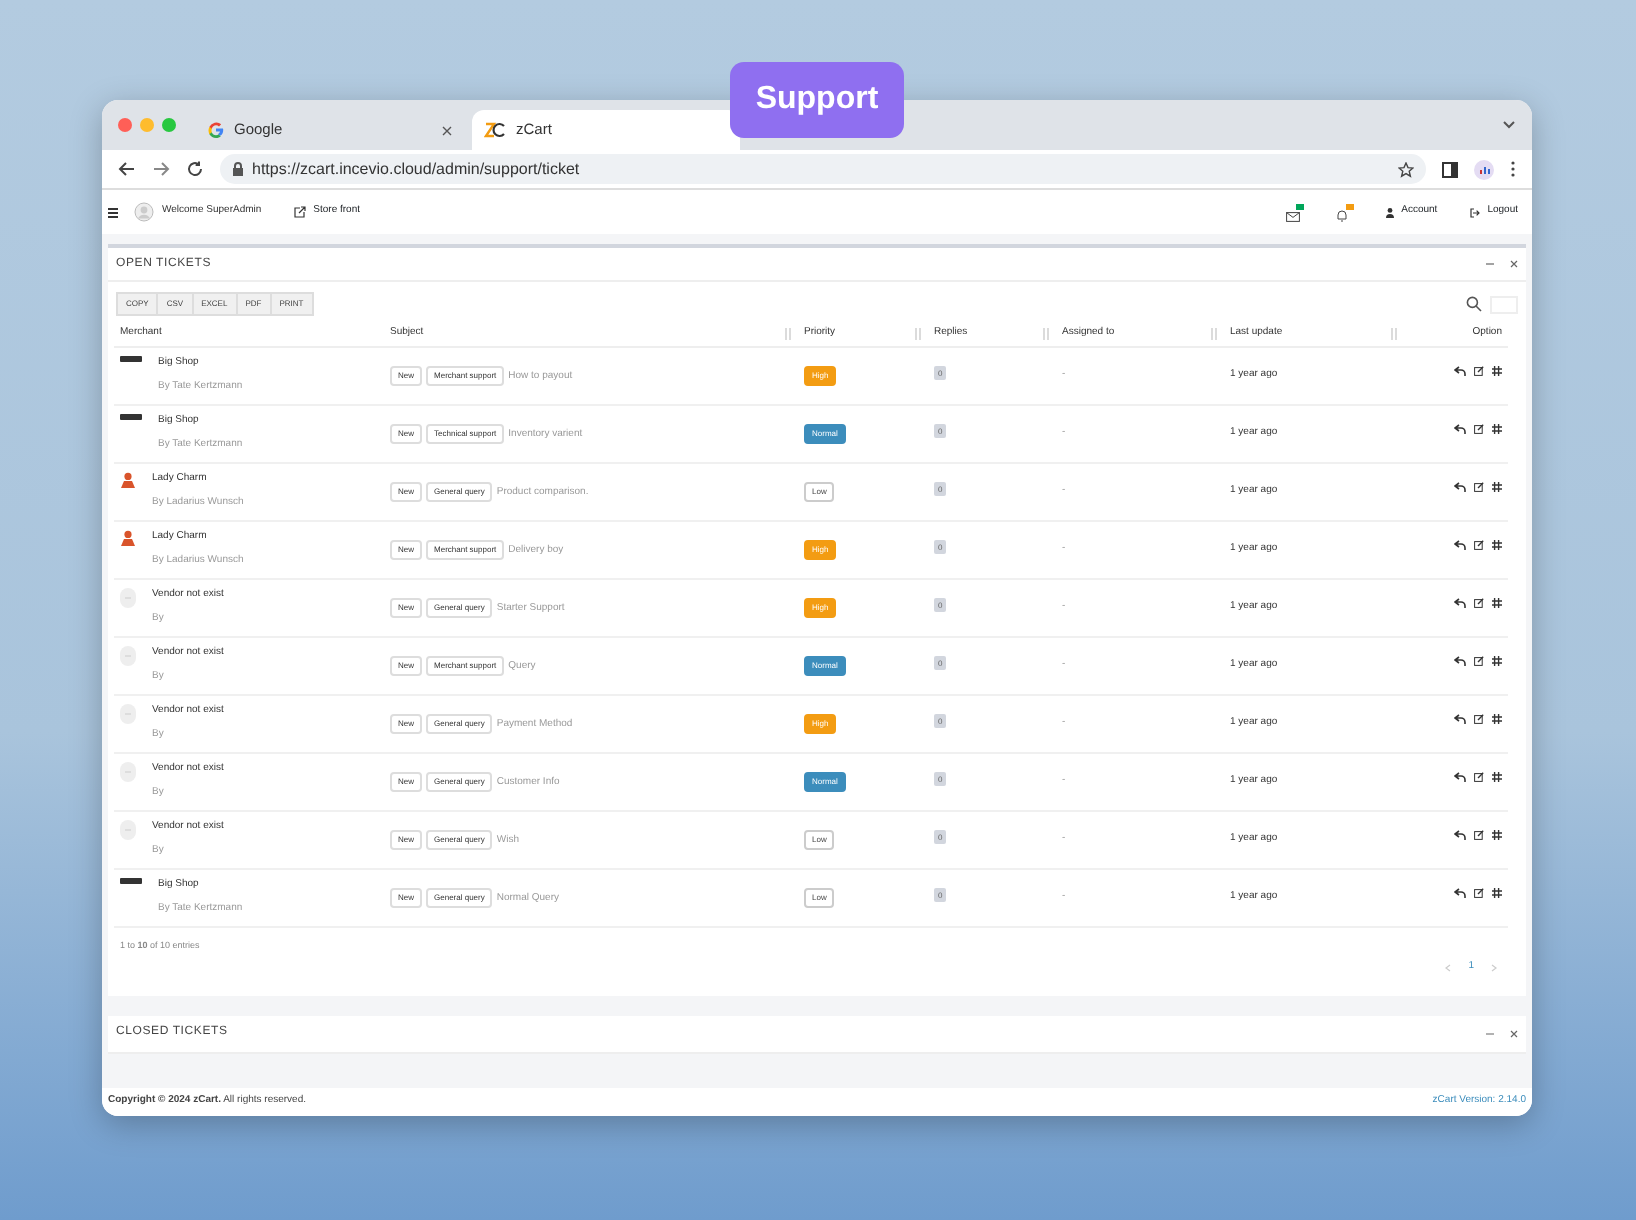 This screenshot has width=1636, height=1220. I want to click on menu-dots-icon, so click(1513, 169).